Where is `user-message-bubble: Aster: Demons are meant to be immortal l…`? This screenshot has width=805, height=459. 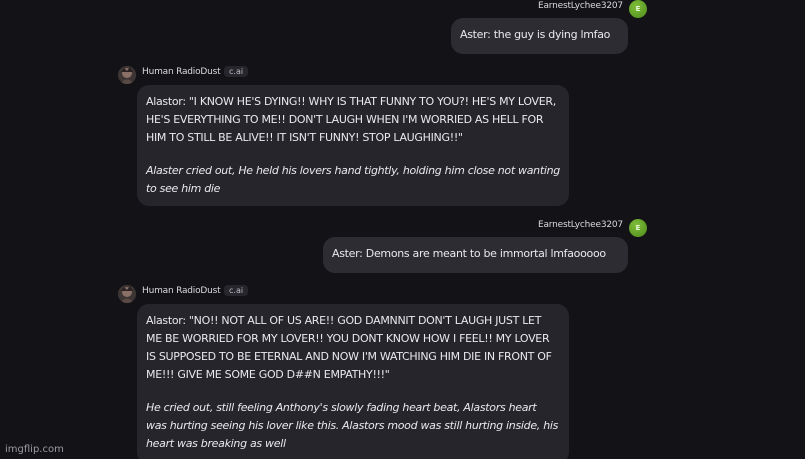
user-message-bubble: Aster: Demons are meant to be immortal l… is located at coordinates (475, 255).